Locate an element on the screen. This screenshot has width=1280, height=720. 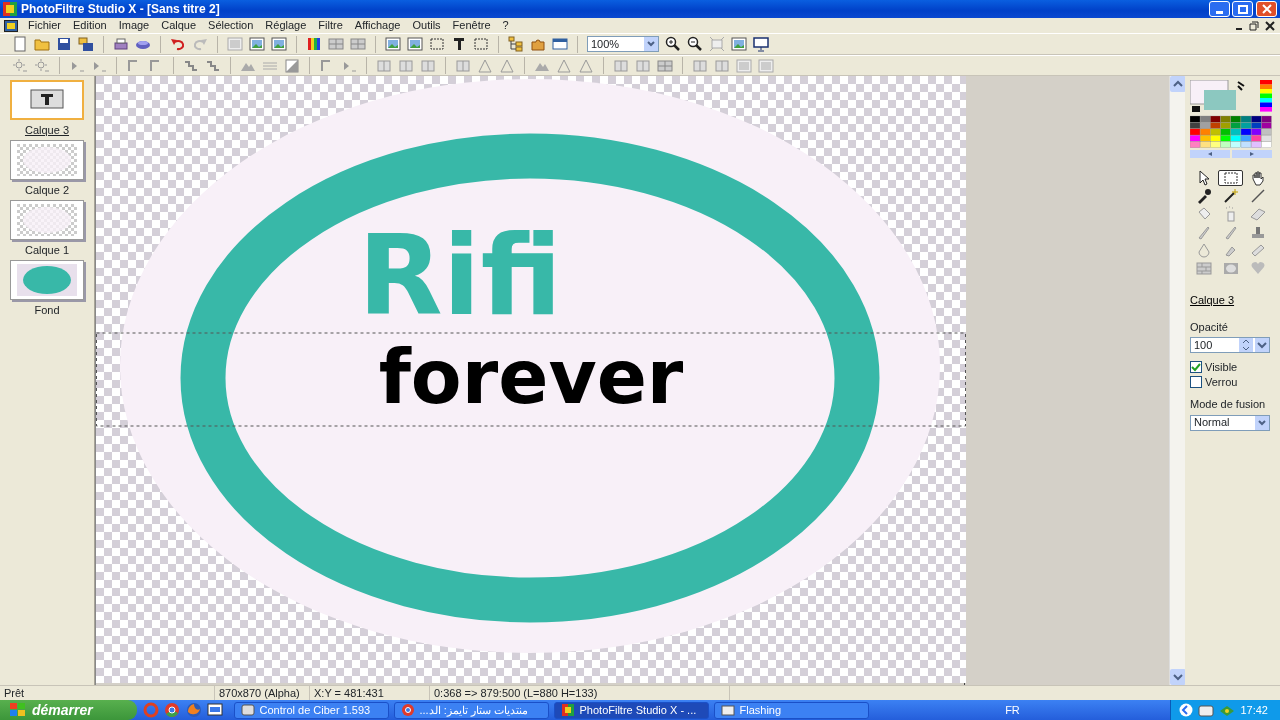
blend-mode-select: Normal is located at coordinates (1230, 422).